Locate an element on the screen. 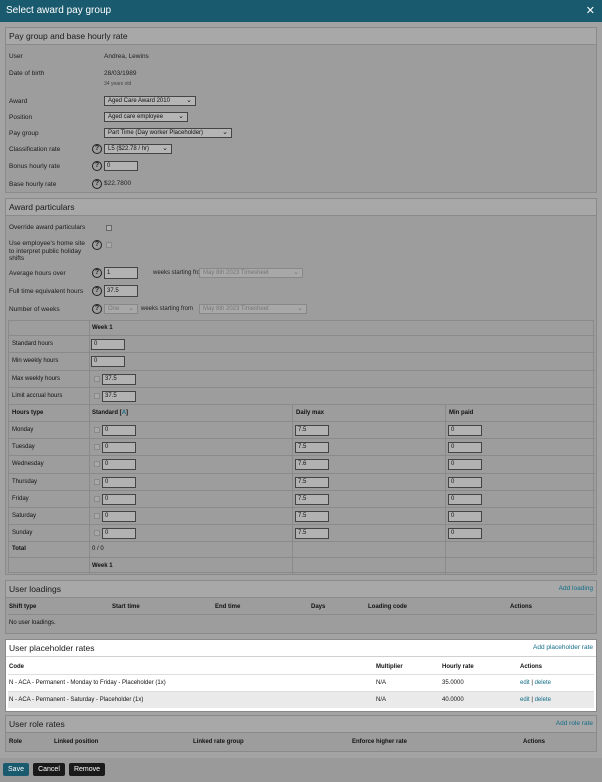  col-loading-code: Loading code is located at coordinates (387, 607).